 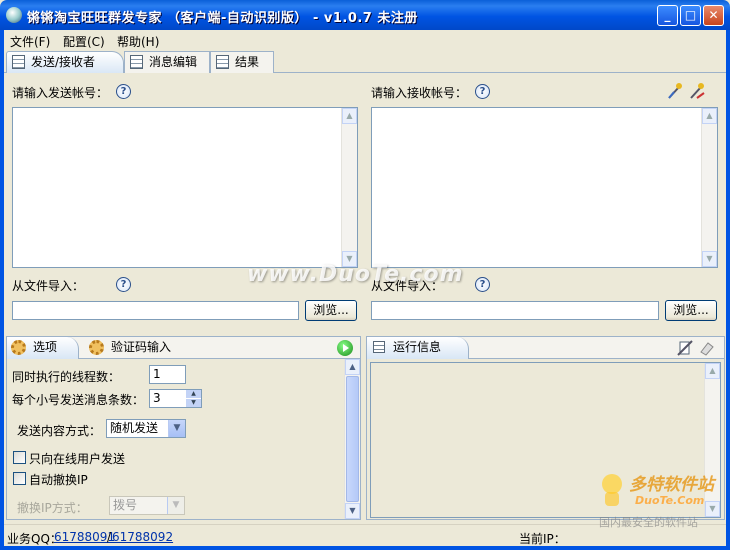 I want to click on tab-label: 验证码输入, so click(x=141, y=347).